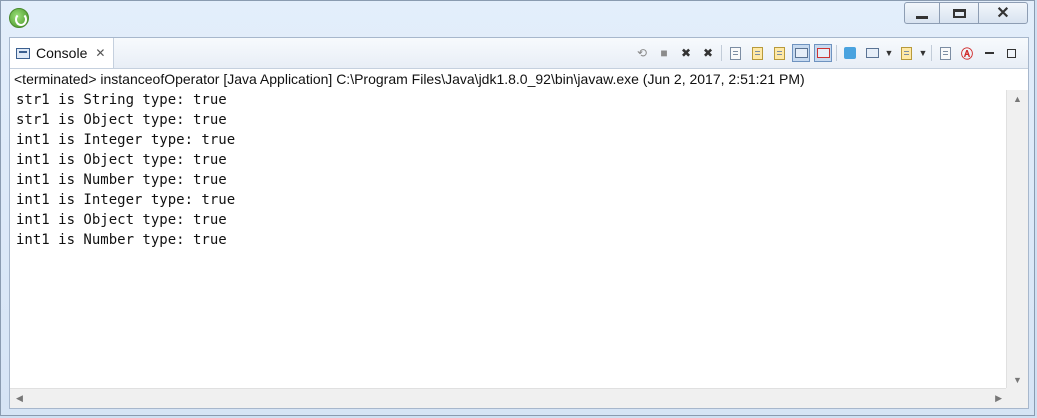 The width and height of the screenshot is (1037, 418). I want to click on scroll-up-icon: ▲, so click(1017, 99).